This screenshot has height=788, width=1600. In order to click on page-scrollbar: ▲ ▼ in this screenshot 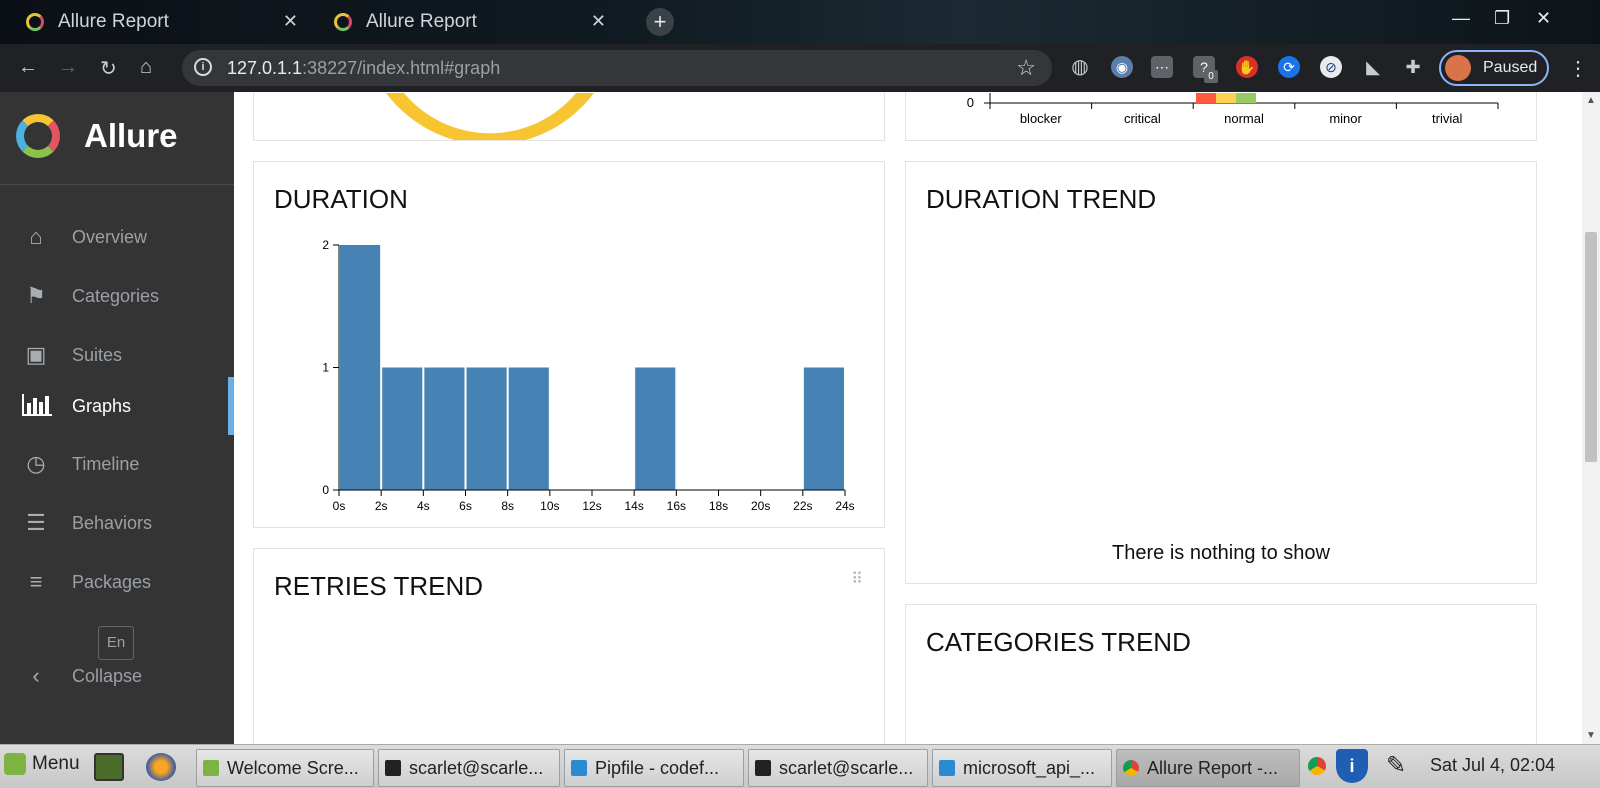, I will do `click(1591, 418)`.